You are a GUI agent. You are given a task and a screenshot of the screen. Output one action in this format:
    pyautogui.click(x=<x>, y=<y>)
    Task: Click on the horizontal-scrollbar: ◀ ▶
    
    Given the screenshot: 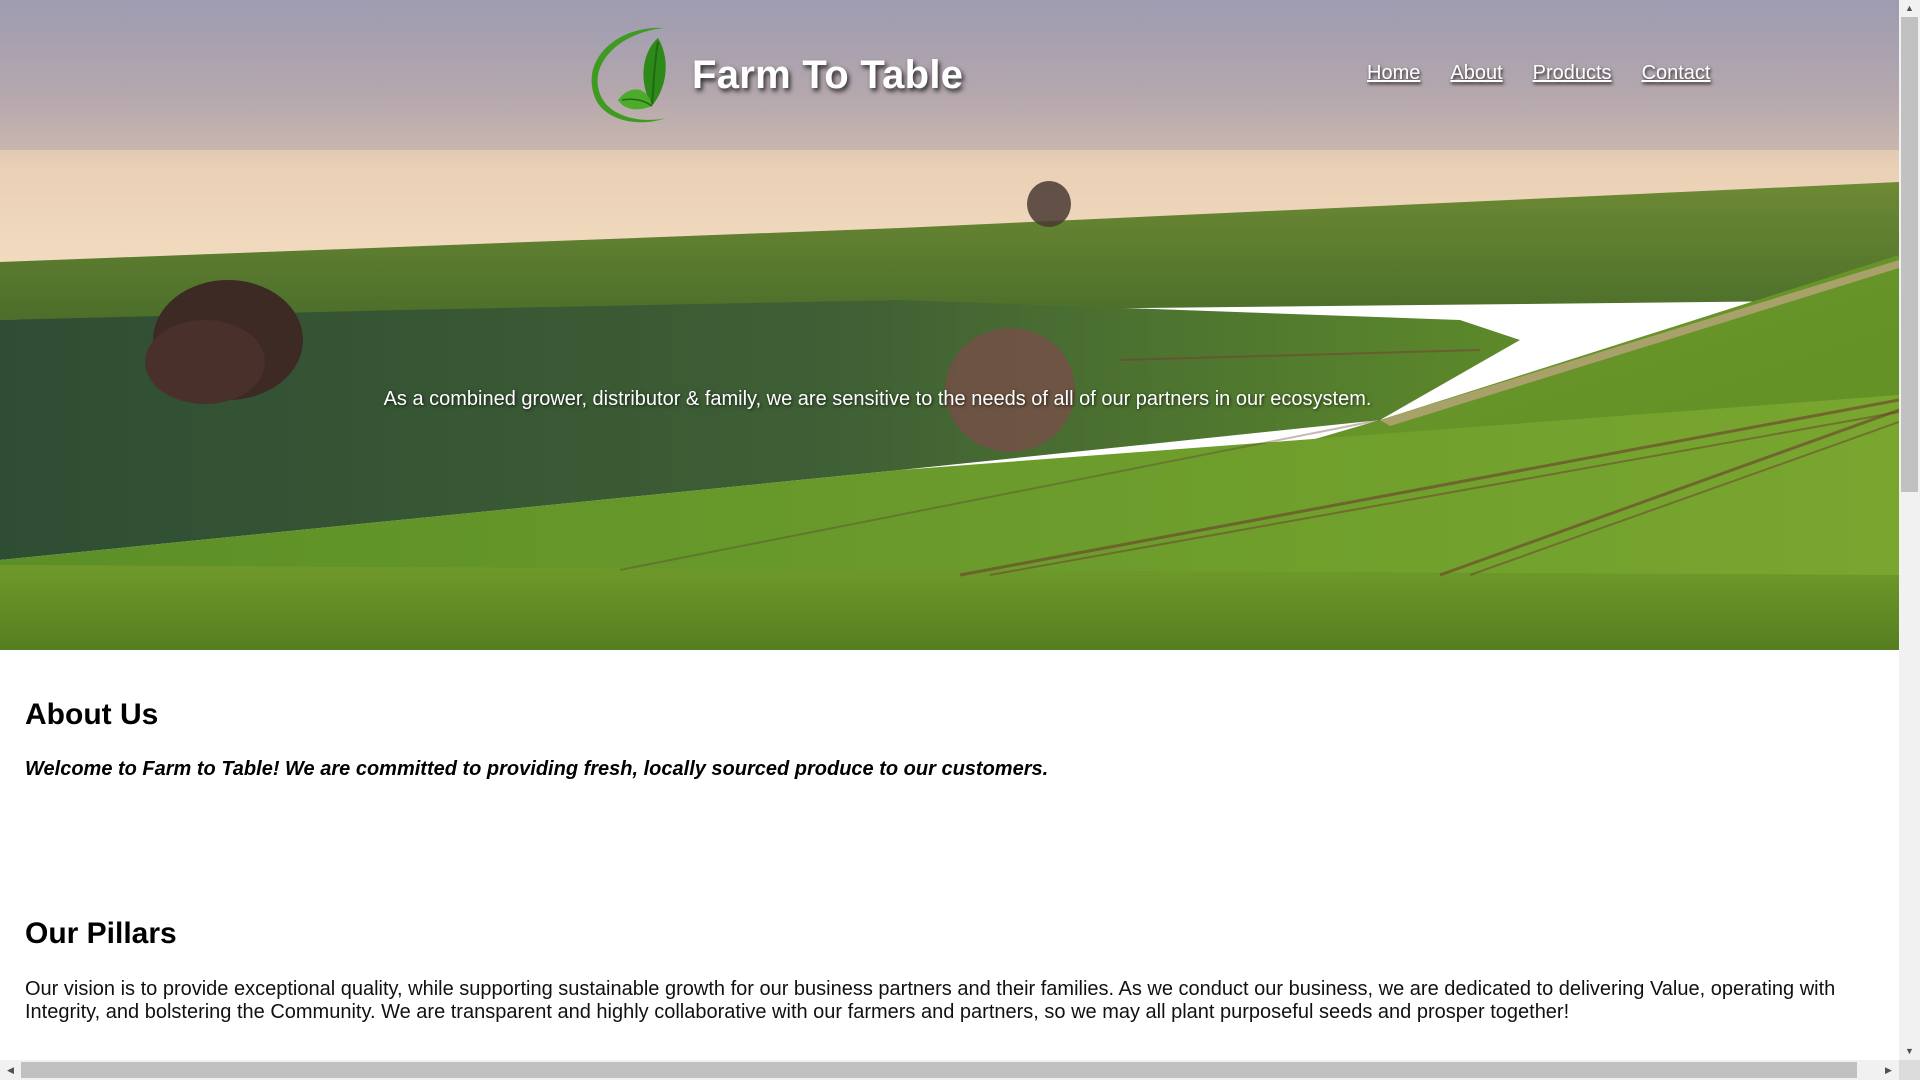 What is the action you would take?
    pyautogui.click(x=949, y=1070)
    